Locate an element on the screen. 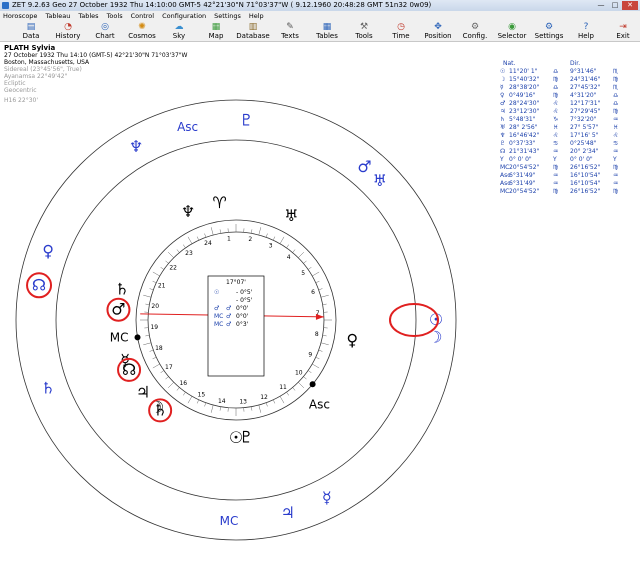 The width and height of the screenshot is (640, 567). uranus-natal: ♅ is located at coordinates (291, 215).